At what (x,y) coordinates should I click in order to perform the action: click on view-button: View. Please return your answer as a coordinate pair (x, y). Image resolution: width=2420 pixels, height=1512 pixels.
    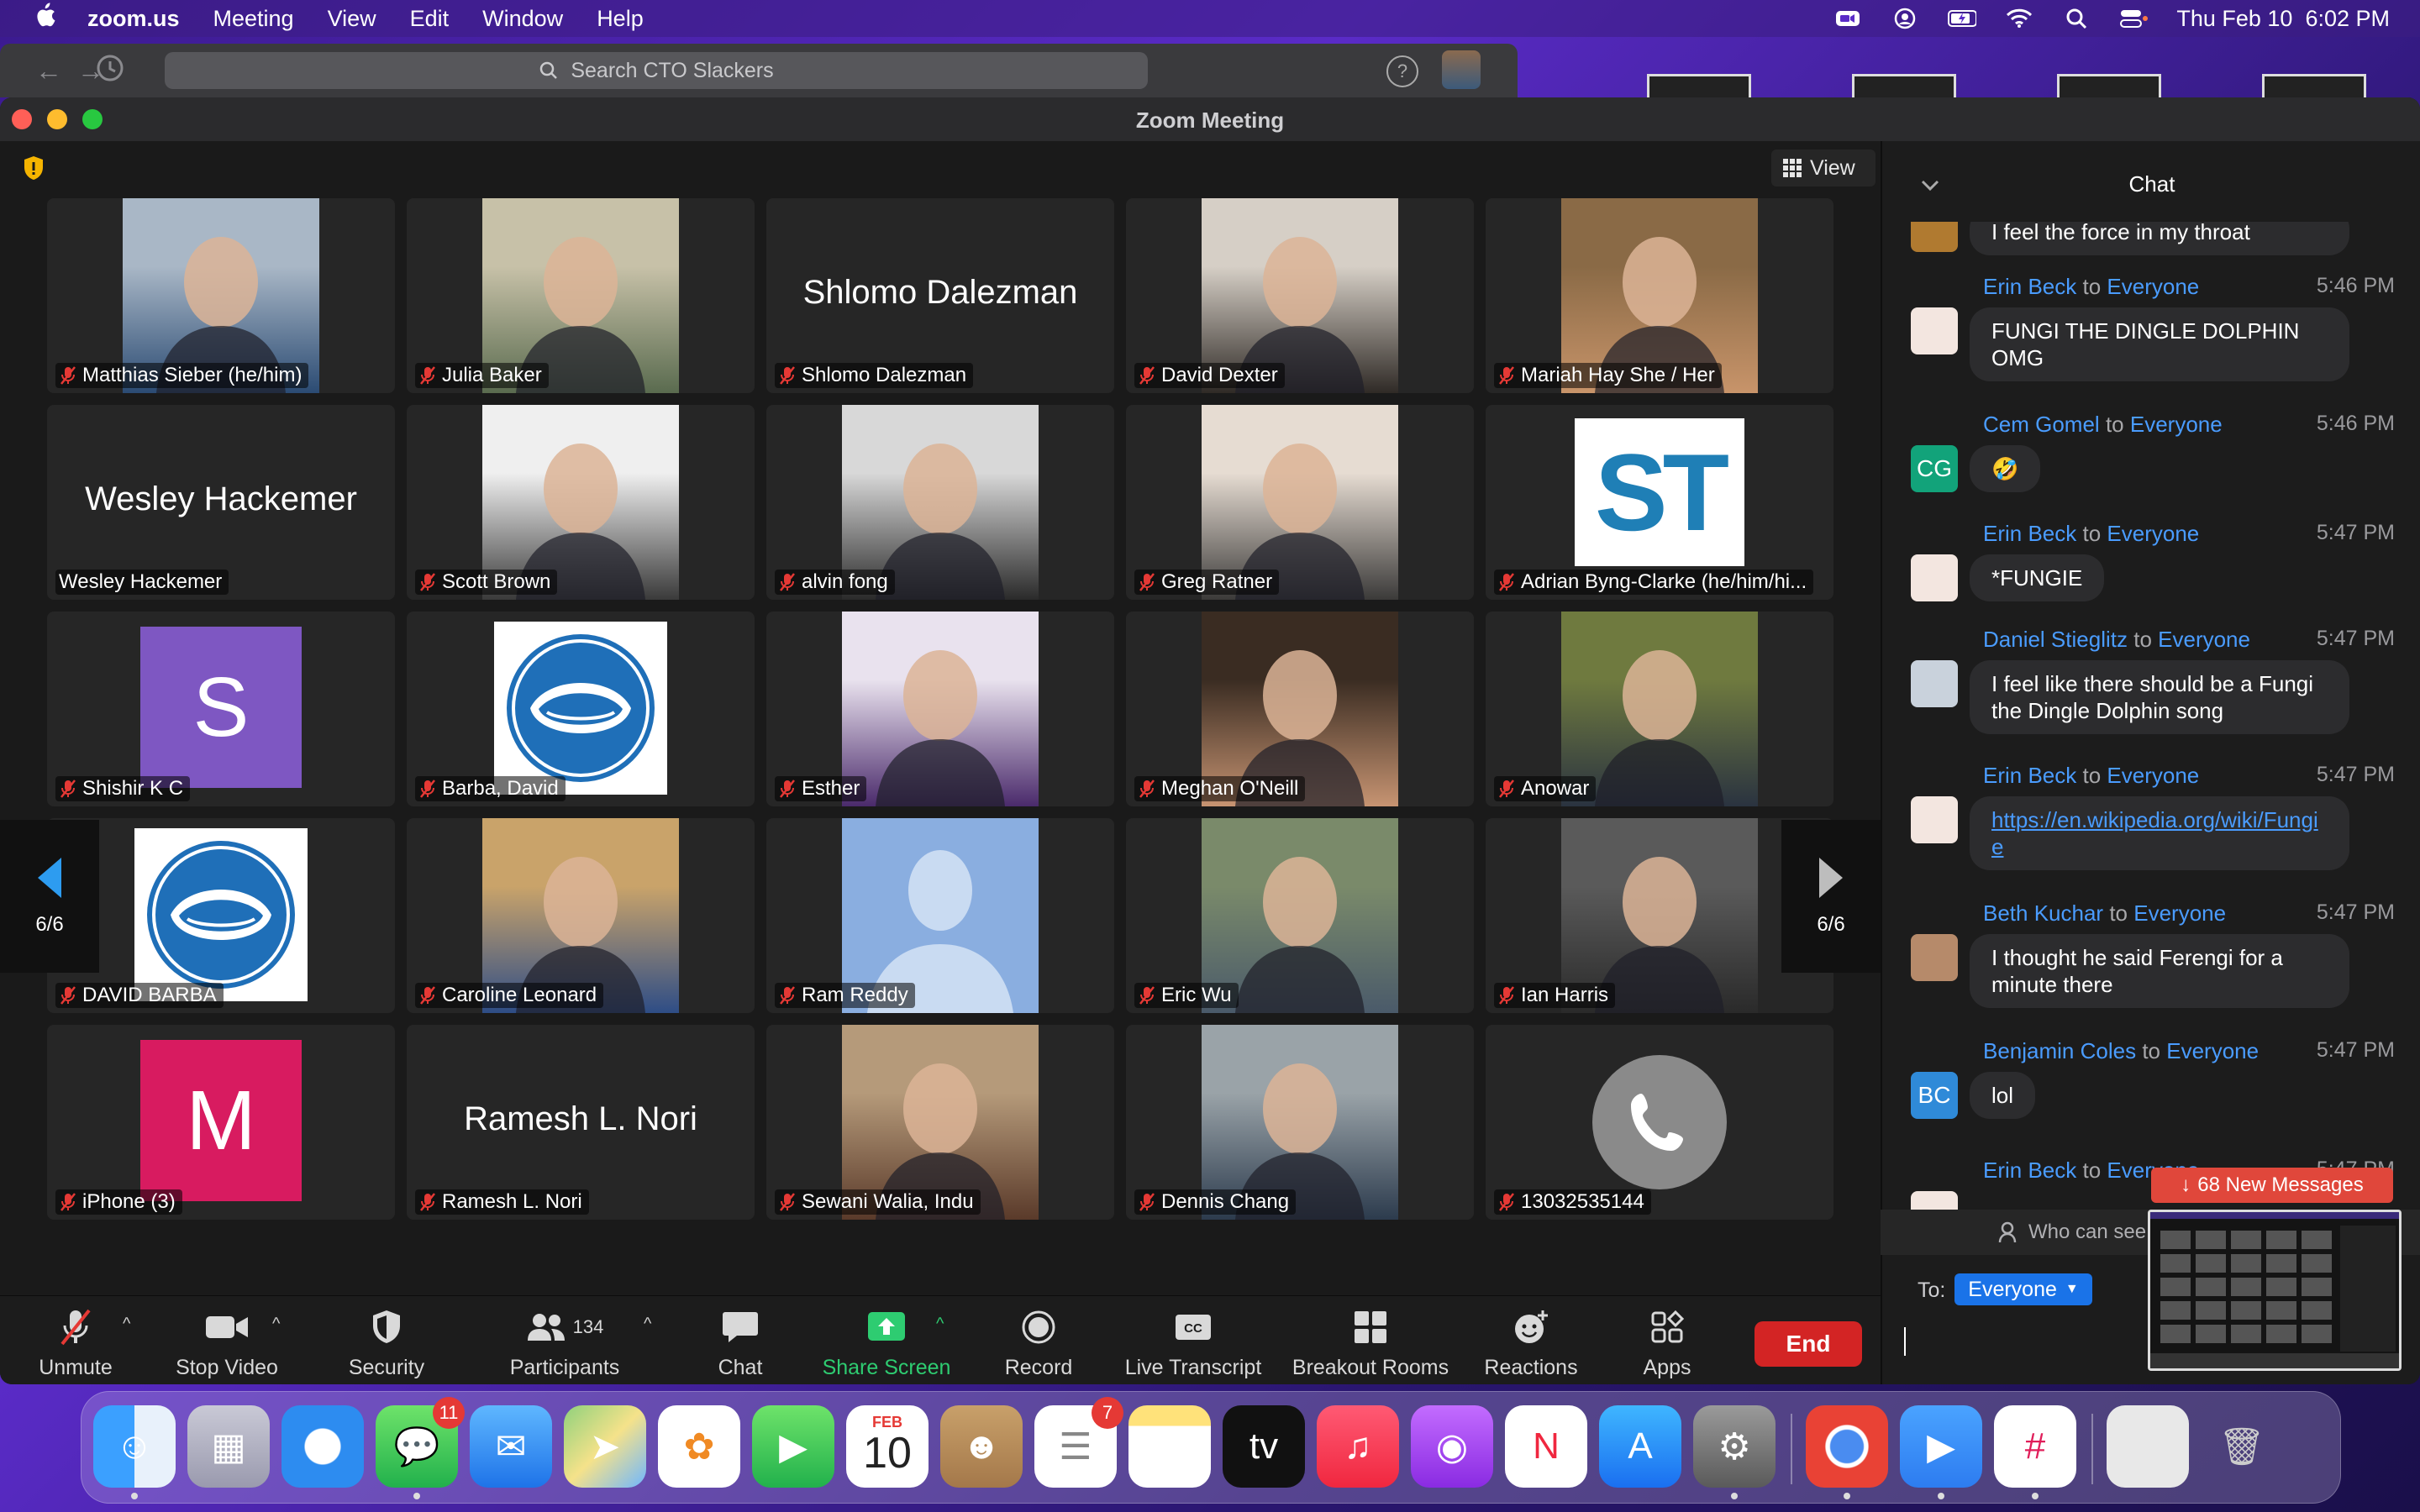
    Looking at the image, I should click on (1823, 168).